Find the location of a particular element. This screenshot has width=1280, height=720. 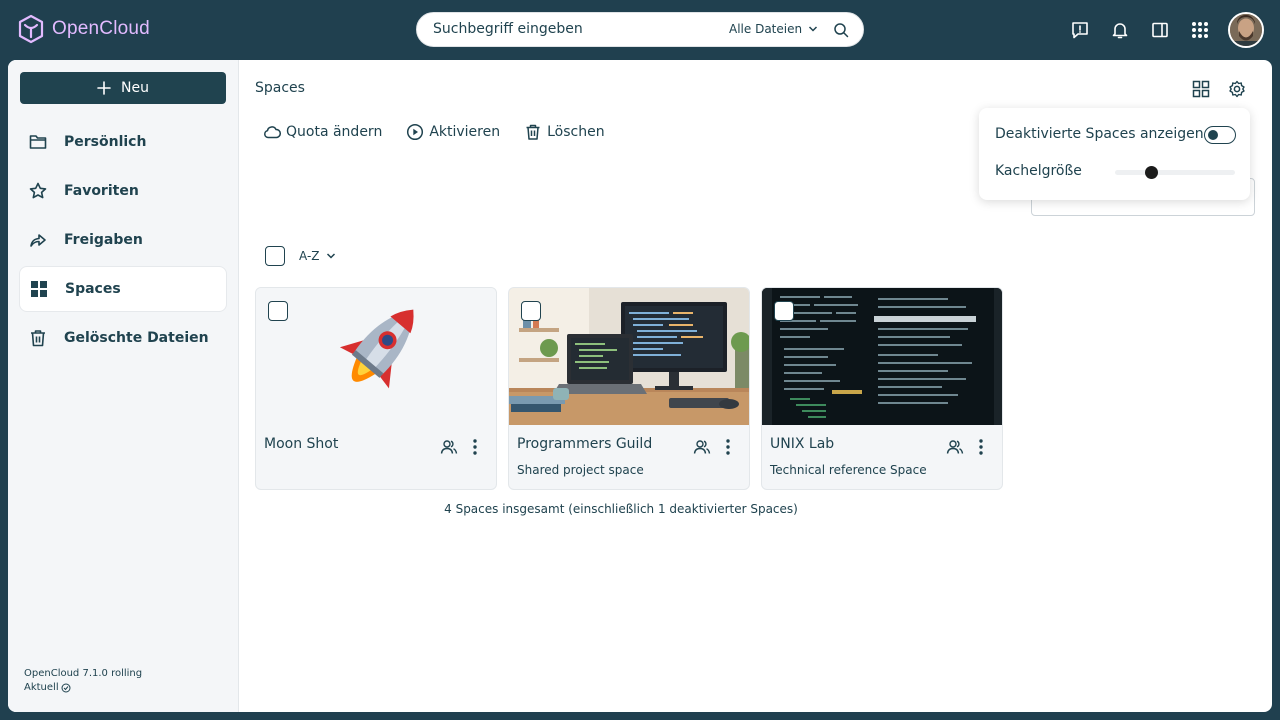

breadcrumb: Spaces is located at coordinates (280, 88).